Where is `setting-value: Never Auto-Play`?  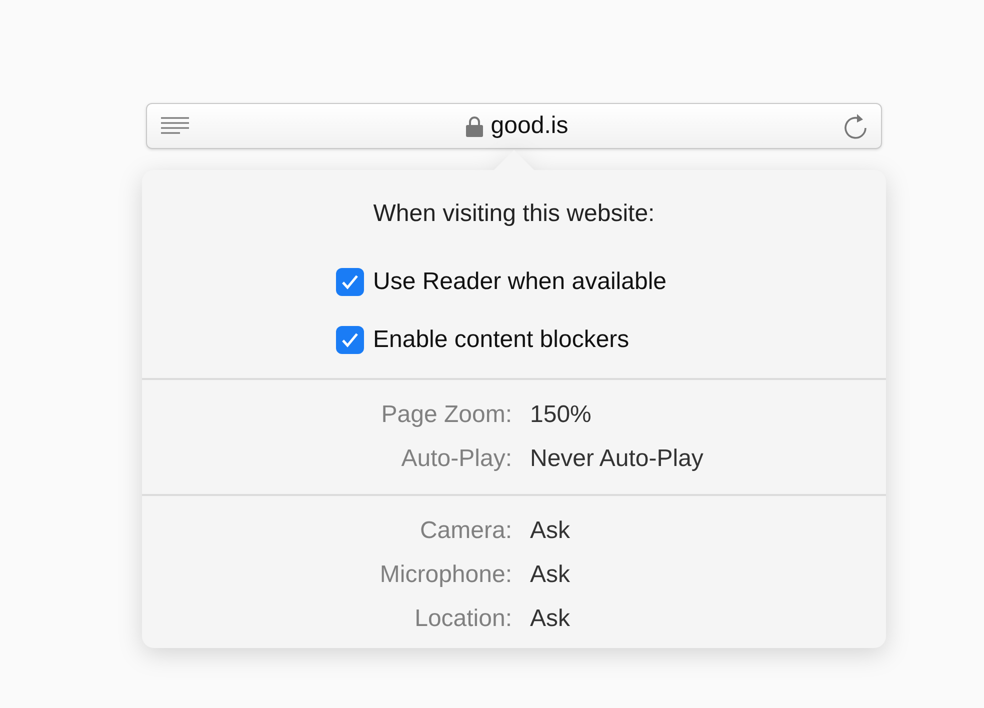 setting-value: Never Auto-Play is located at coordinates (617, 459).